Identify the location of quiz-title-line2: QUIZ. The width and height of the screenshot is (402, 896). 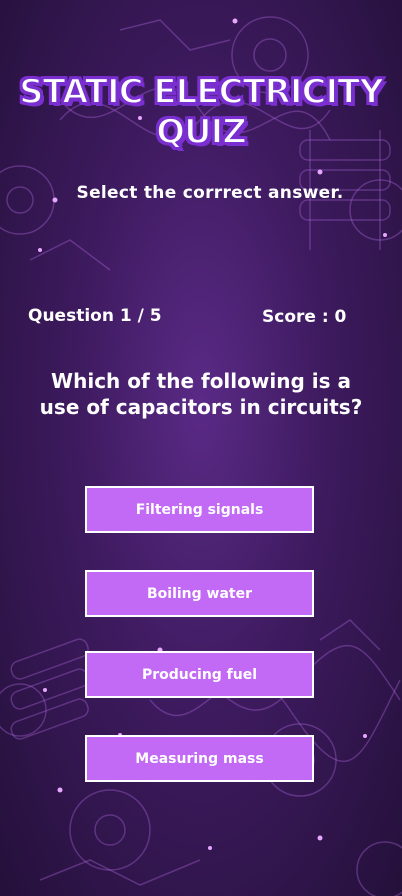
(201, 132).